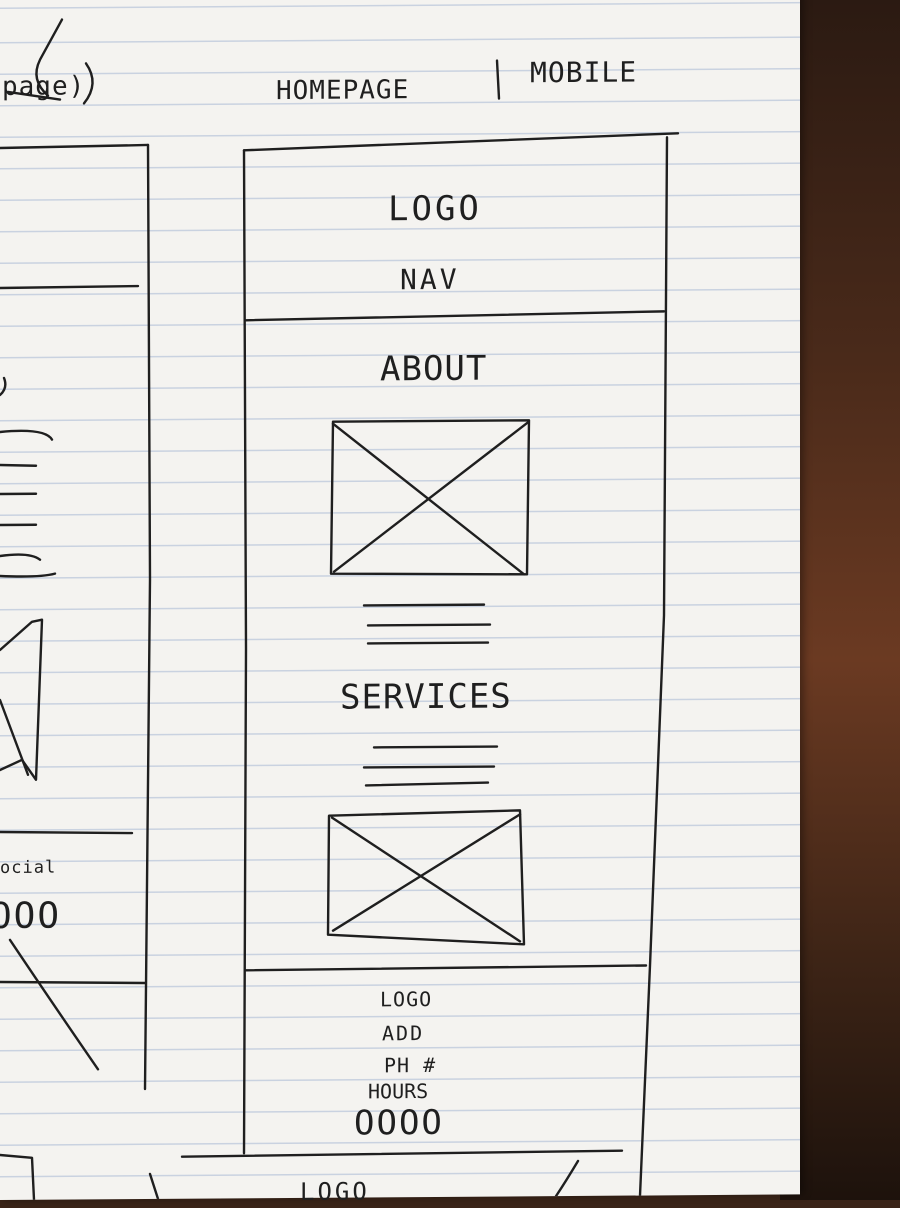 This screenshot has width=900, height=1208. Describe the element at coordinates (435, 209) in the screenshot. I see `wireframe-logo: LOGO` at that location.